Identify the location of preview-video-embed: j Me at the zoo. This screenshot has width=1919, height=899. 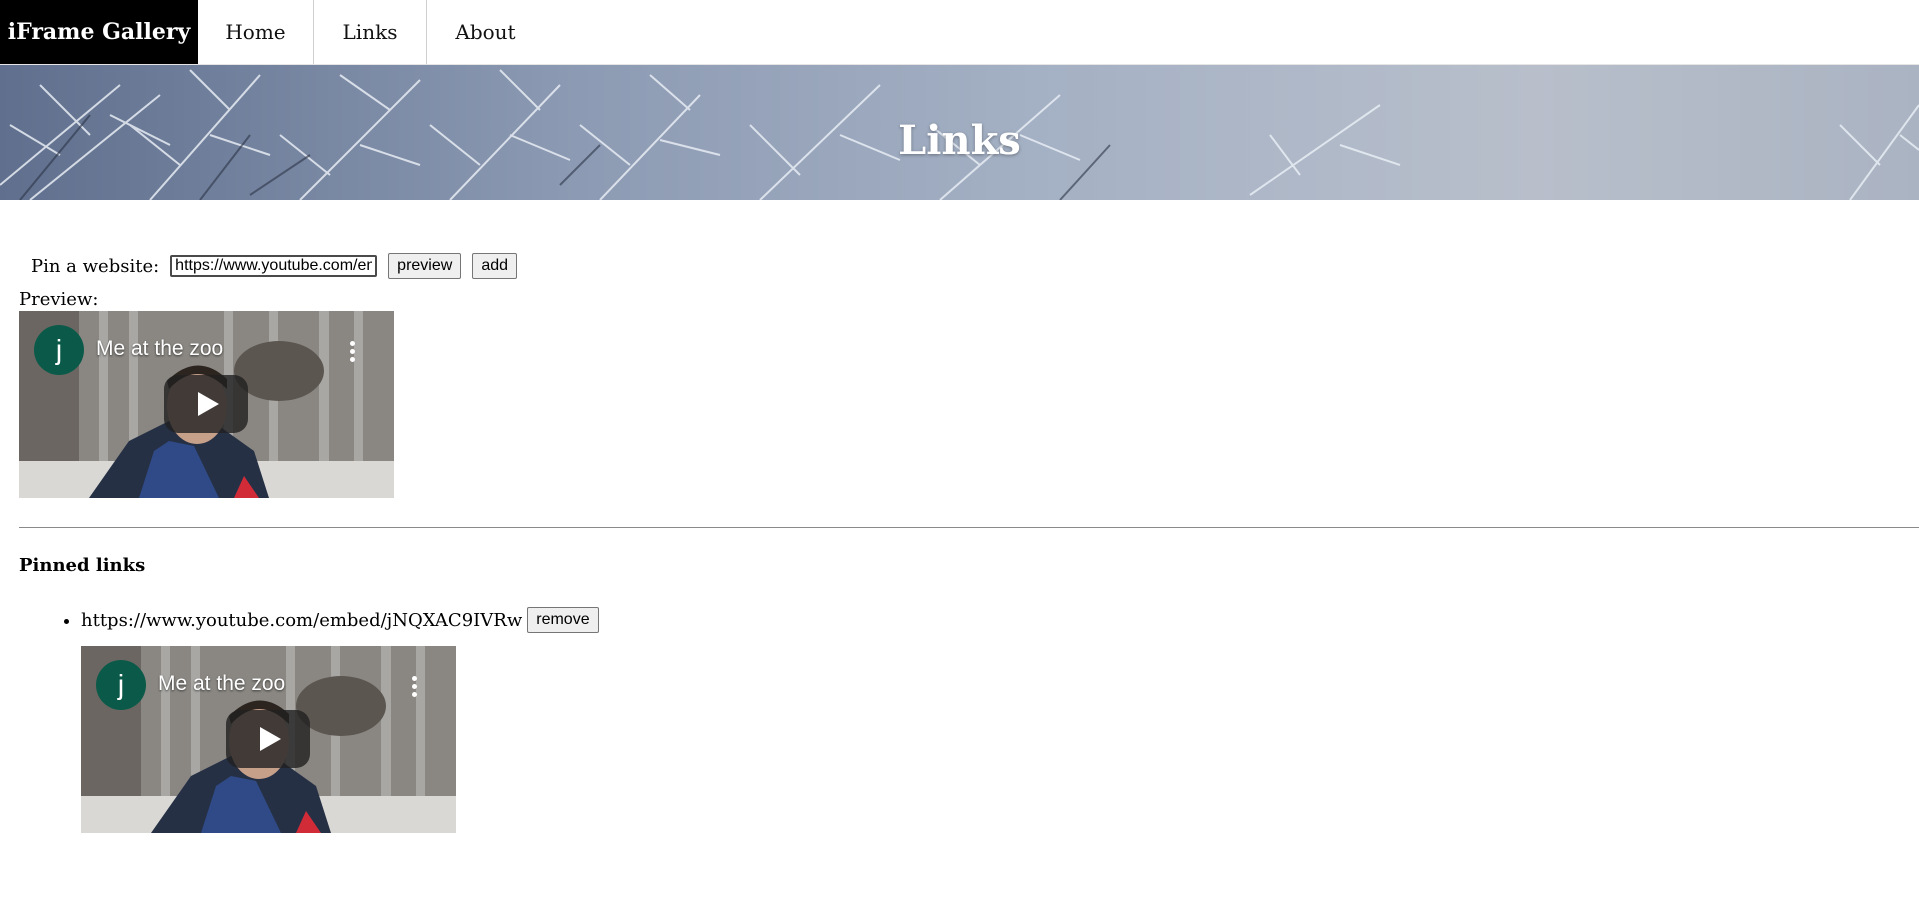
(206, 404).